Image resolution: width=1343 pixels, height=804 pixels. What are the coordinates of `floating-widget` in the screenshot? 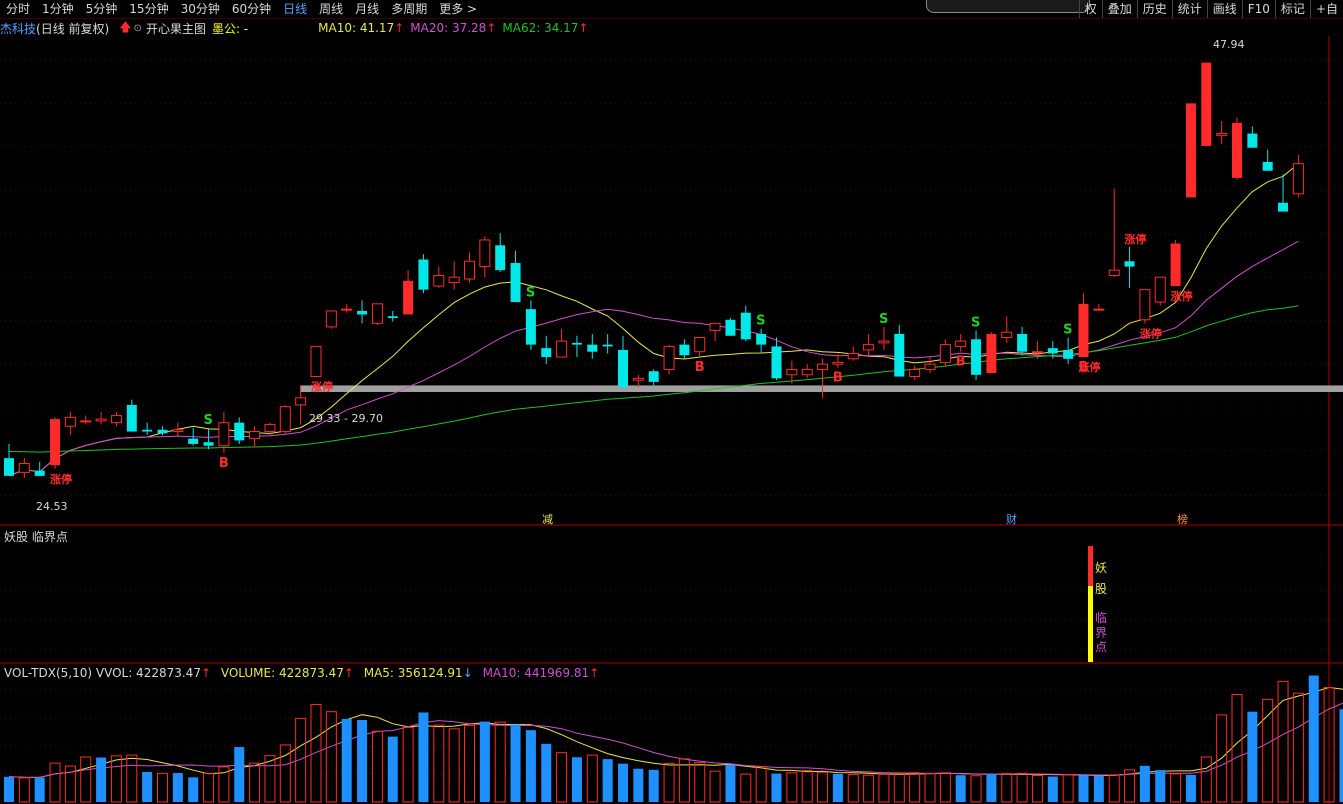 It's located at (1008, 6).